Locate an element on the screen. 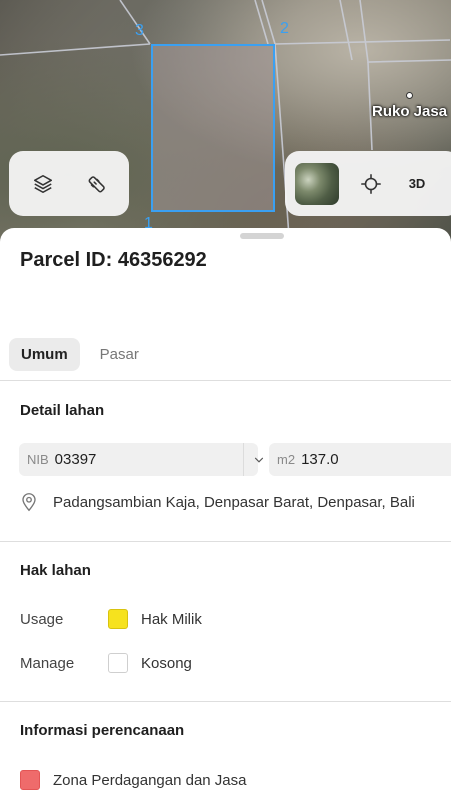  tab-bar: Umum Pasar is located at coordinates (80, 354).